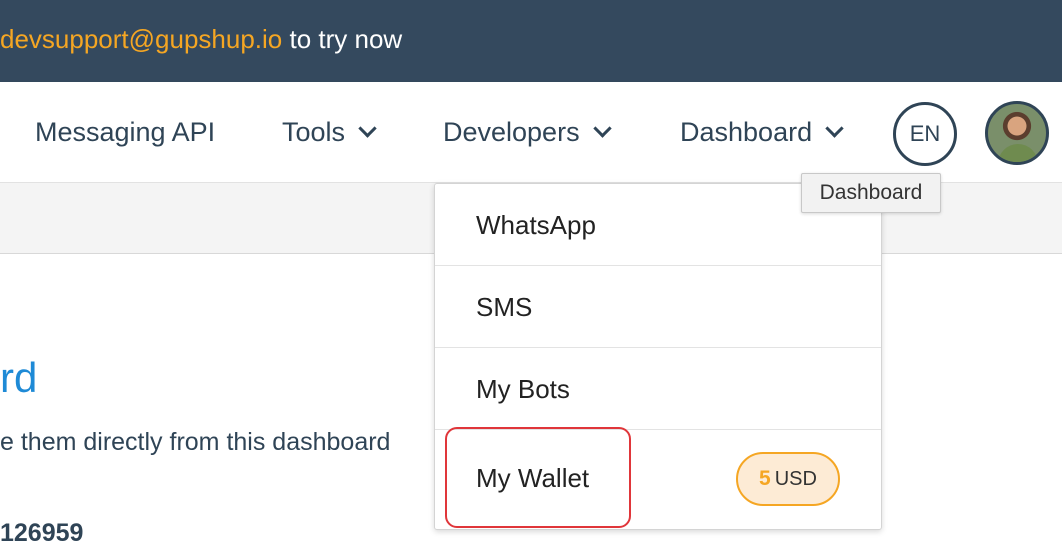 The image size is (1062, 552). I want to click on menu-item-my-bots: My Bots, so click(658, 389).